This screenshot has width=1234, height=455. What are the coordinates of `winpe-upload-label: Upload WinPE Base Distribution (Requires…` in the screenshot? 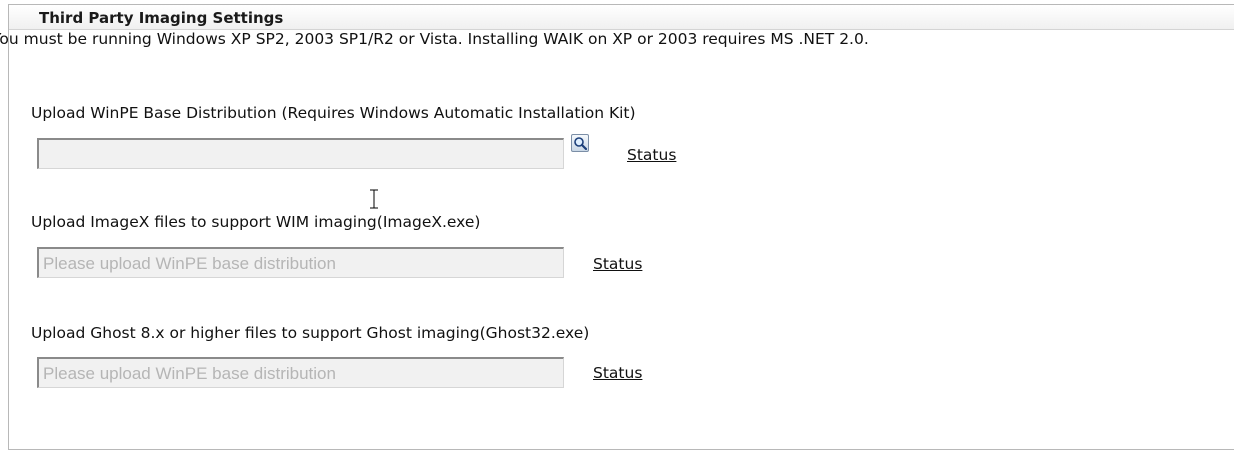 It's located at (333, 113).